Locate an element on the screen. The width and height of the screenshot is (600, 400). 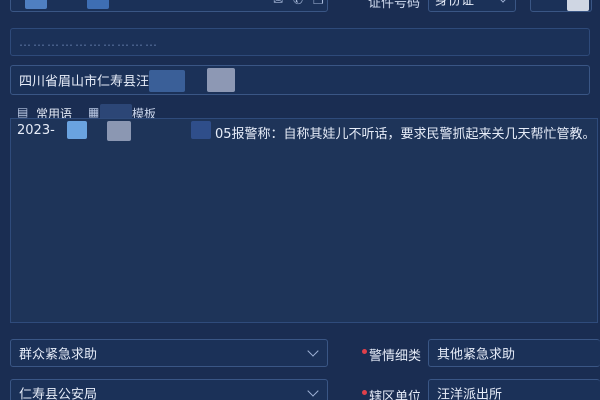
subcategory-value: 其他紧急求助 is located at coordinates (476, 355).